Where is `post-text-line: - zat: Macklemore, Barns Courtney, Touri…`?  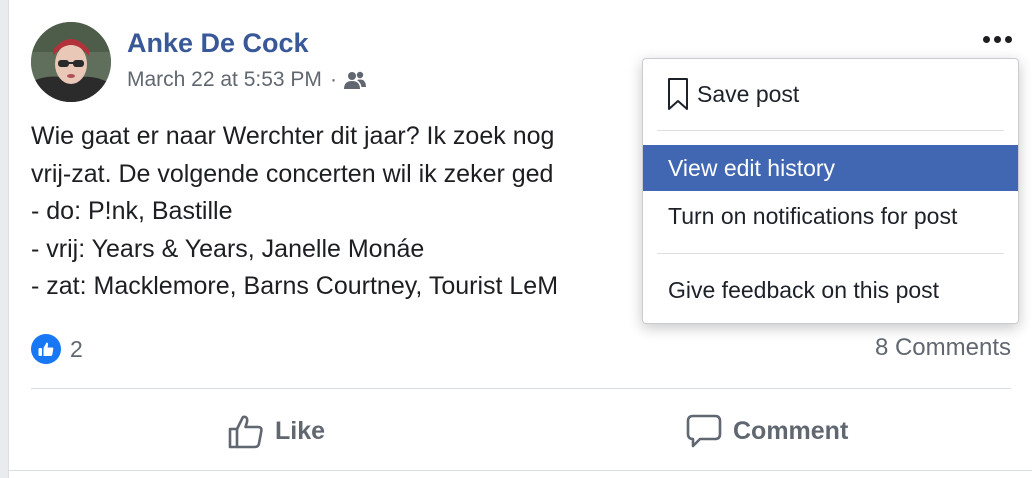
post-text-line: - zat: Macklemore, Barns Courtney, Touri… is located at coordinates (295, 286).